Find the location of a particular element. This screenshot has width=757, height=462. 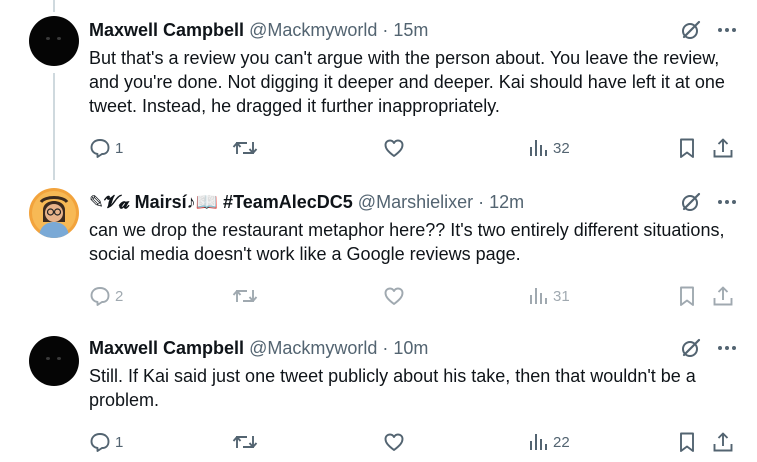

user-handle: @Marshielixer is located at coordinates (415, 202).